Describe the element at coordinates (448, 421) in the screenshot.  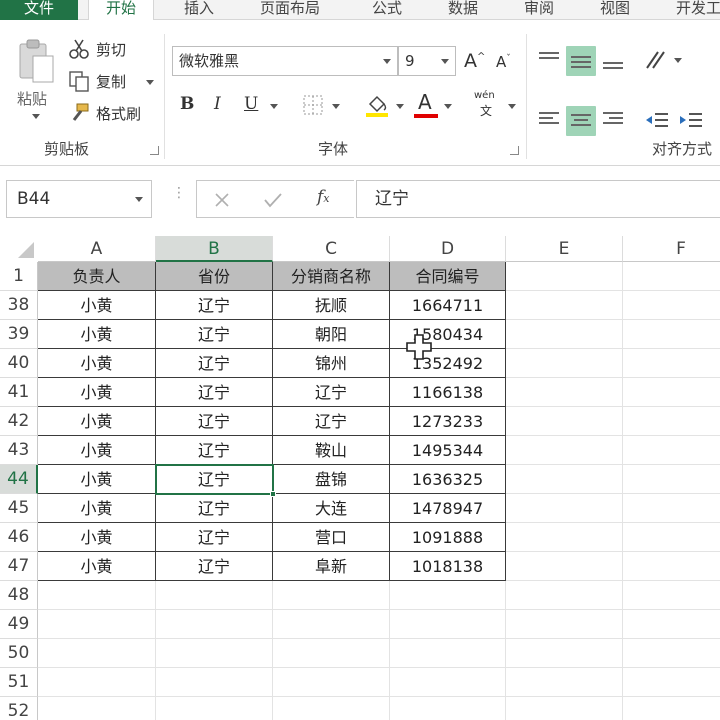
I see `table-cell: 1273233` at that location.